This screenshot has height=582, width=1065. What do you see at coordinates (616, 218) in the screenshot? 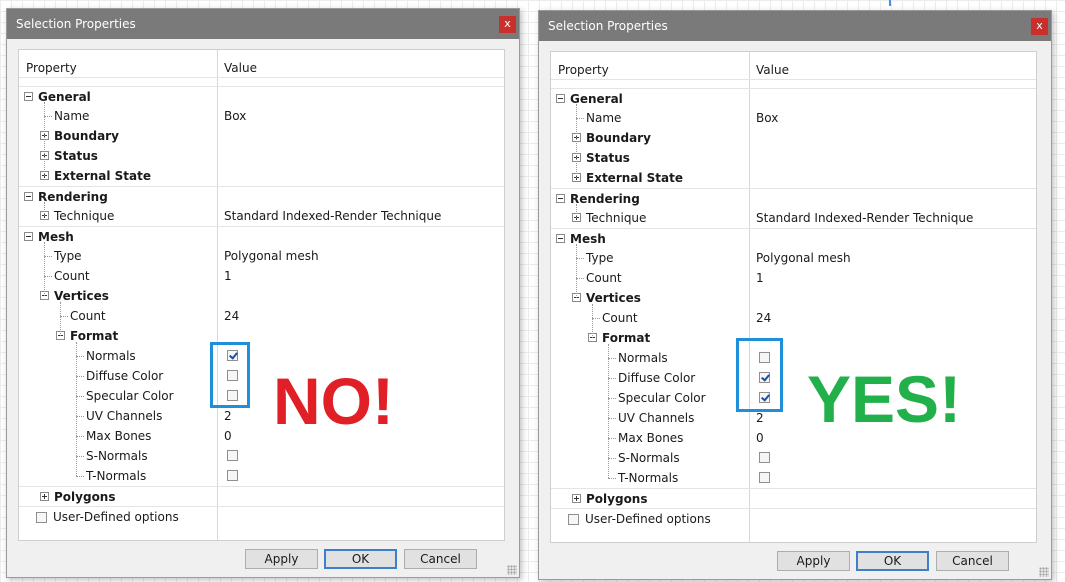
I see `property-label: Technique` at bounding box center [616, 218].